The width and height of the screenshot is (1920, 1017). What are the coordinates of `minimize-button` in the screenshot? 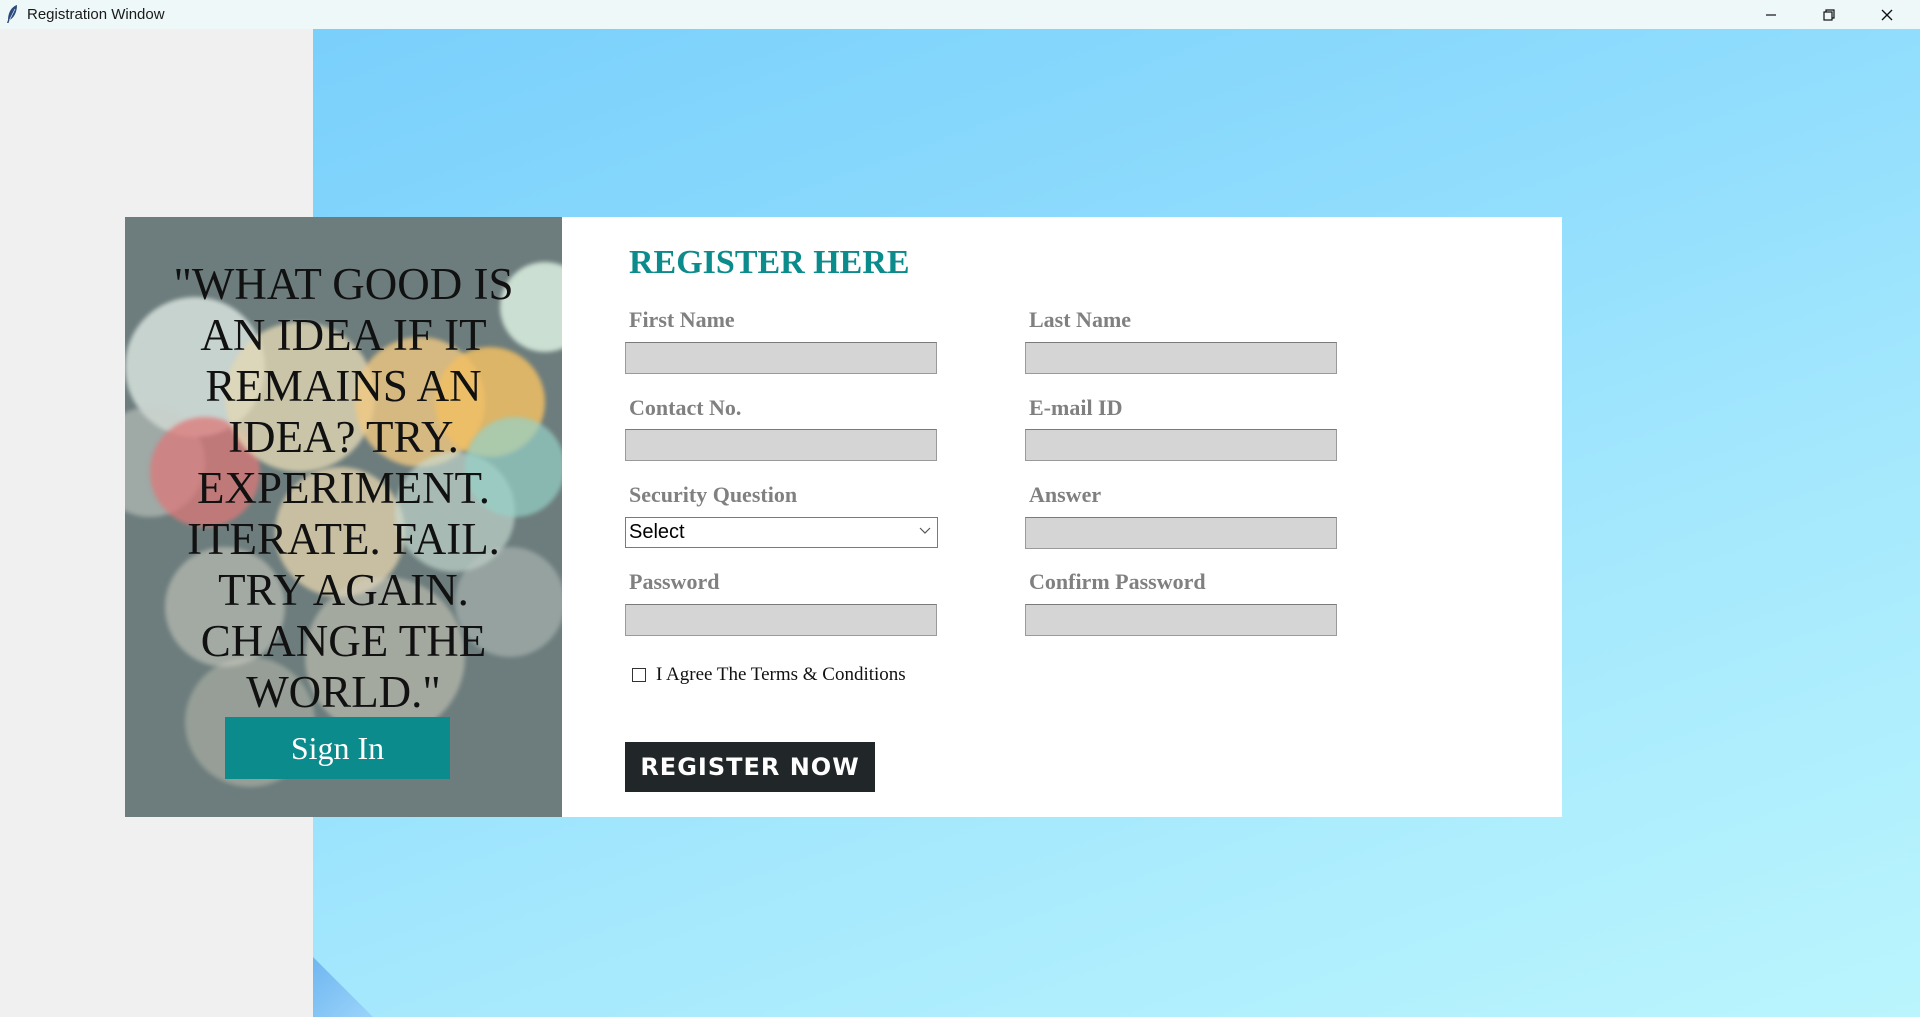 It's located at (1771, 14).